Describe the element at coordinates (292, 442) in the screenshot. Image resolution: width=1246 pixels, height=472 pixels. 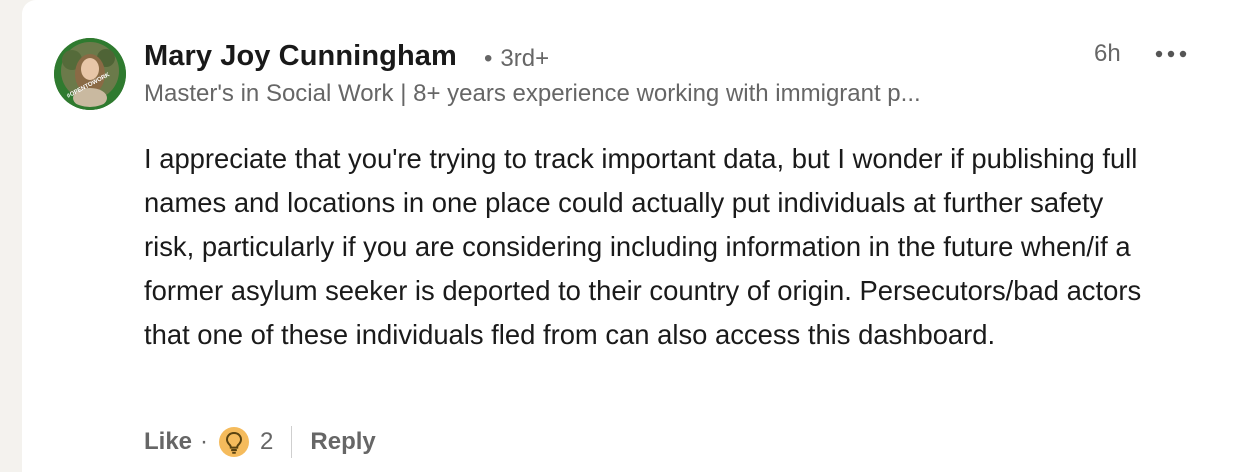
I see `action-divider` at that location.